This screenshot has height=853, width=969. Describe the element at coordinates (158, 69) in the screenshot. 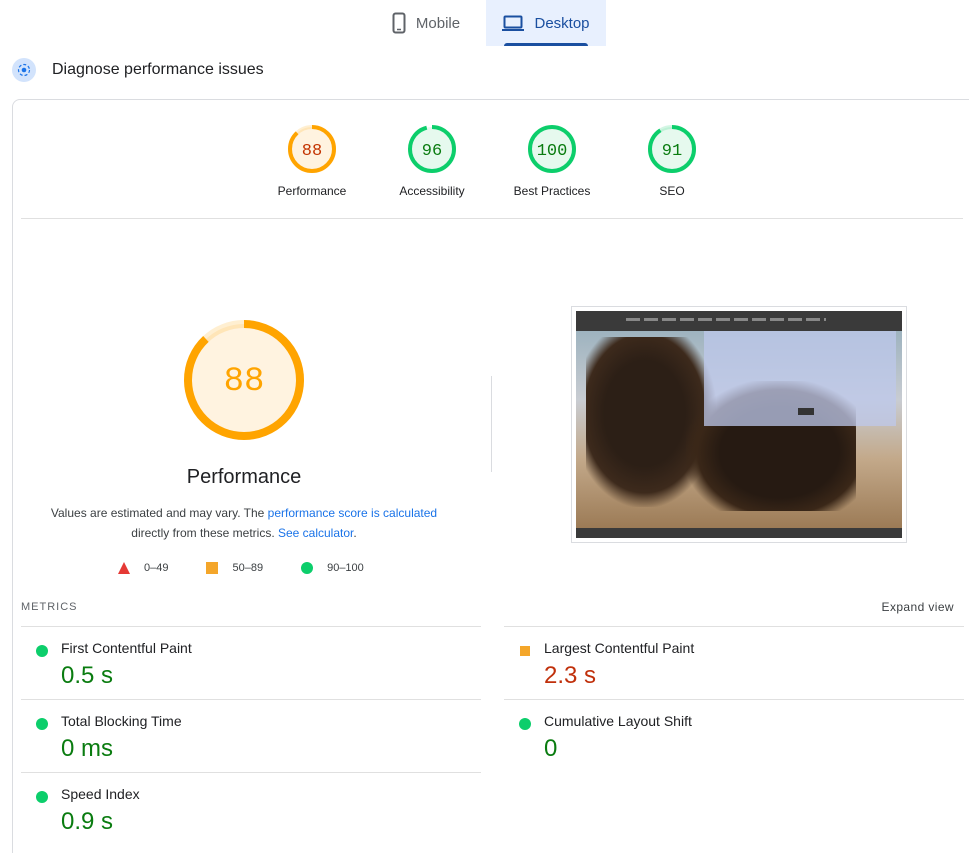

I see `diagnose-title: Diagnose performance issues` at that location.